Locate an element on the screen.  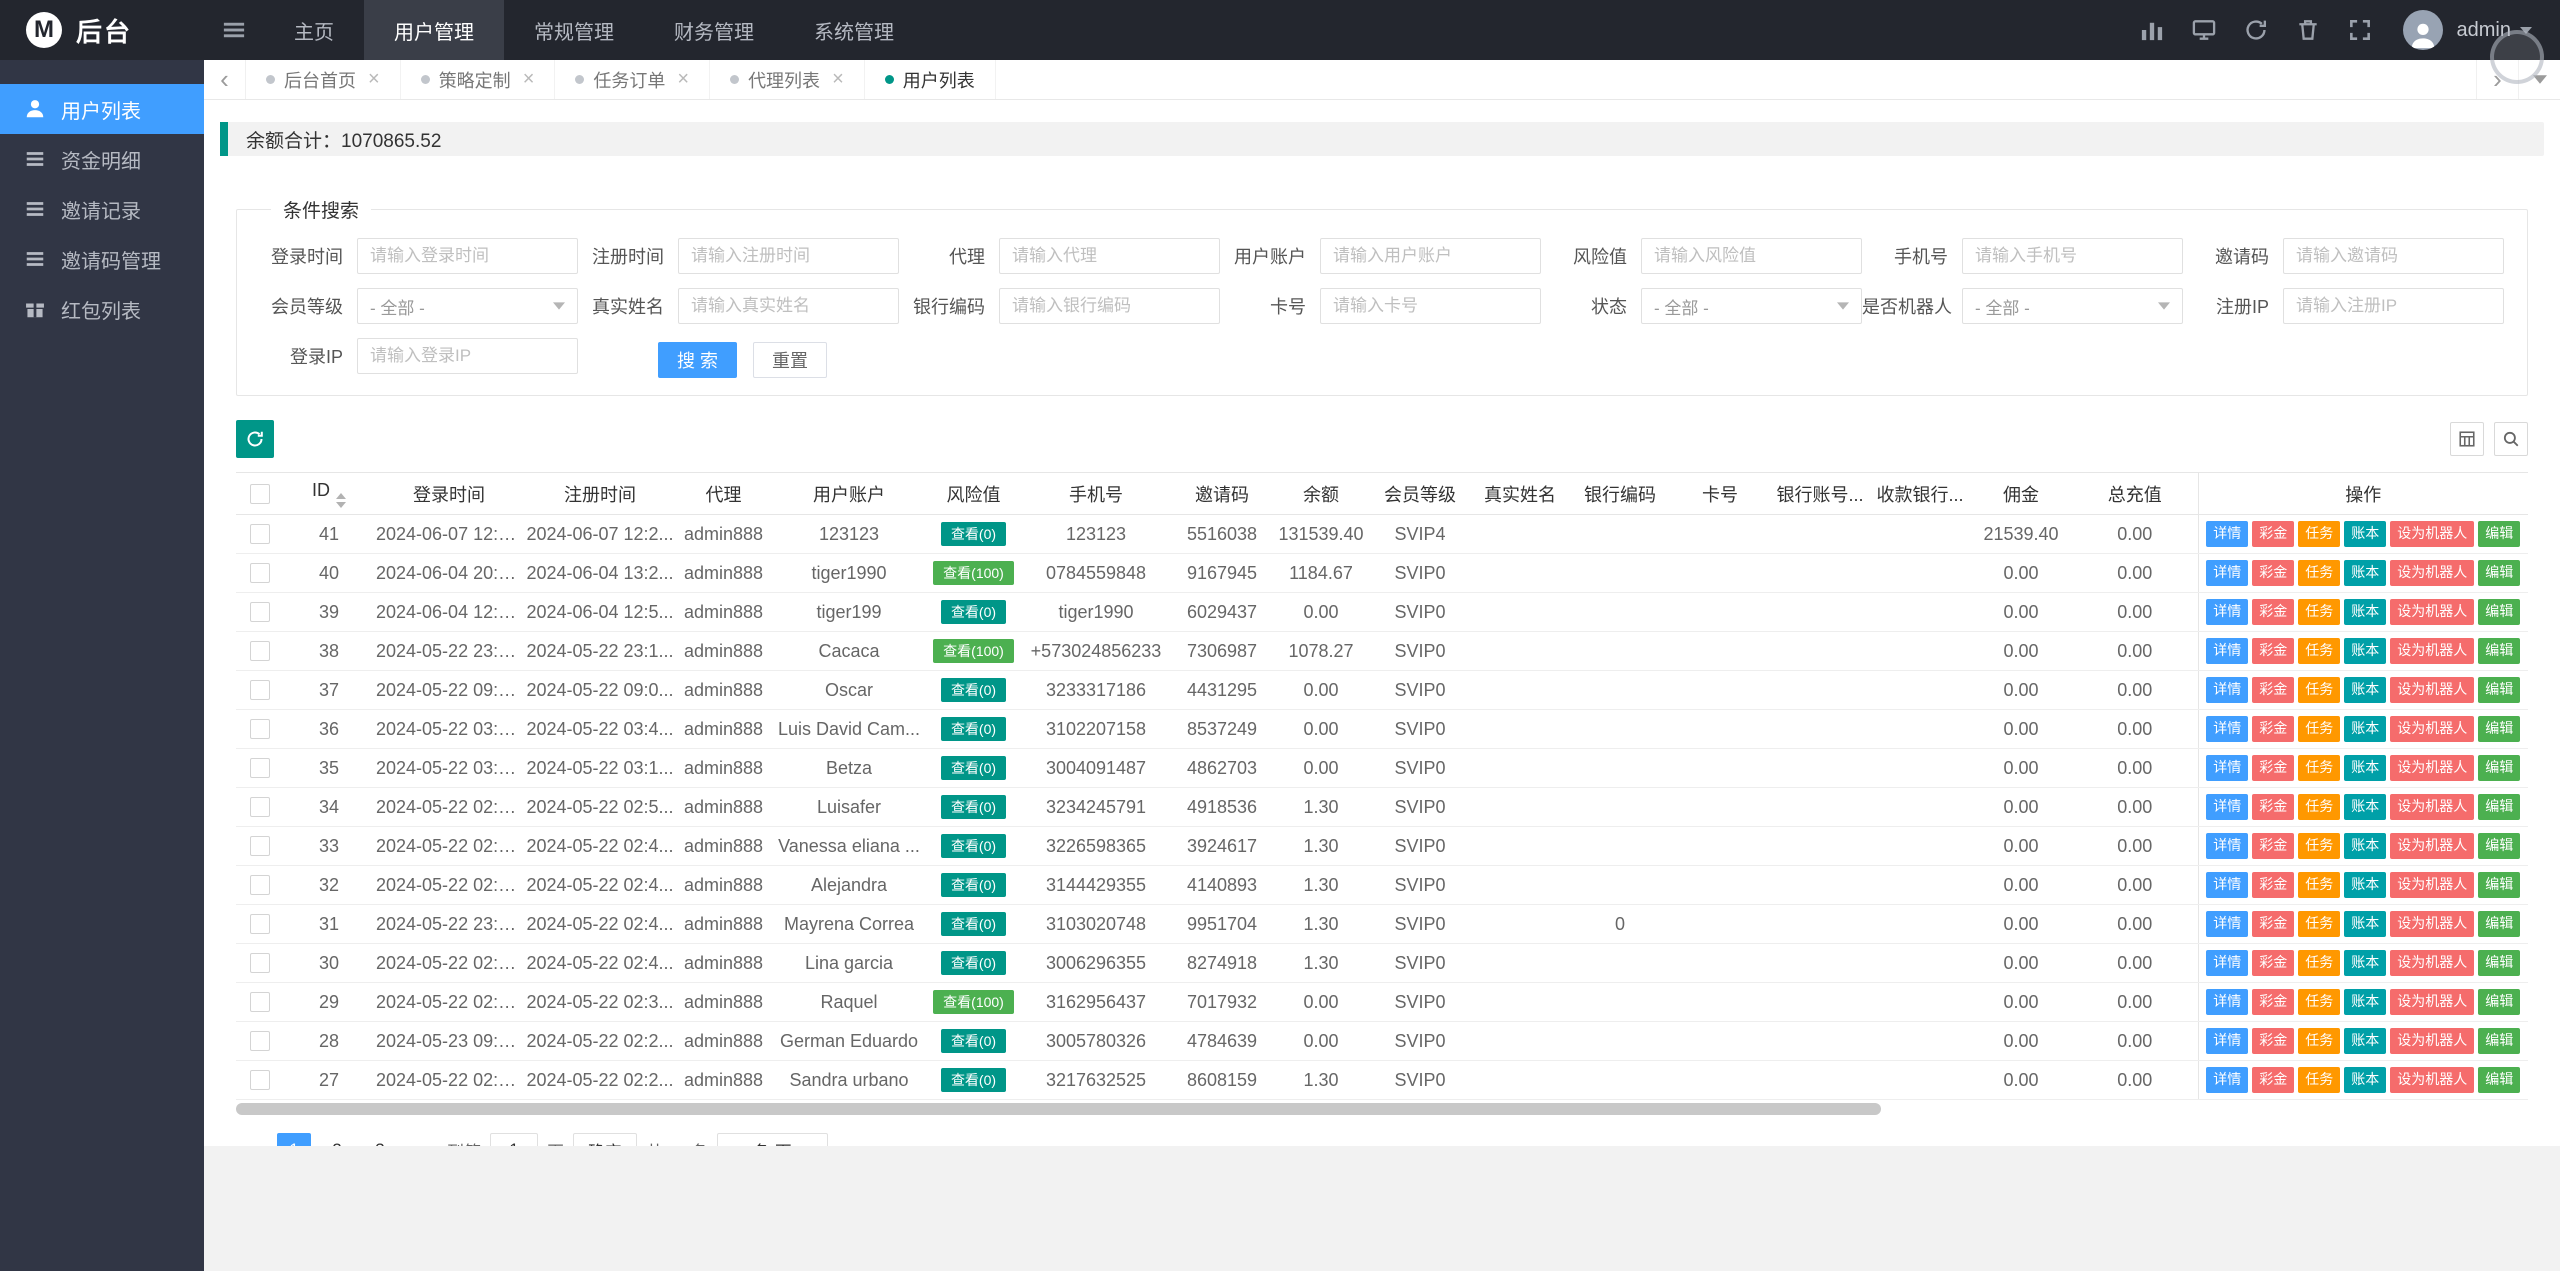
column-header-account: 用户账户 is located at coordinates (849, 493).